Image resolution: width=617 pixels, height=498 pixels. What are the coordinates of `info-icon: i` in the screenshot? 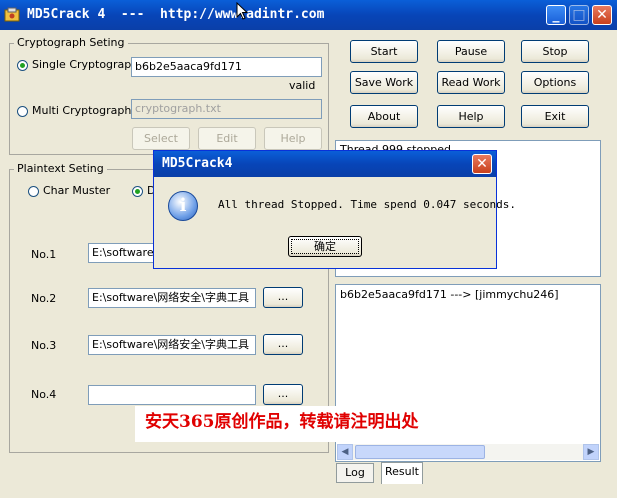 It's located at (183, 206).